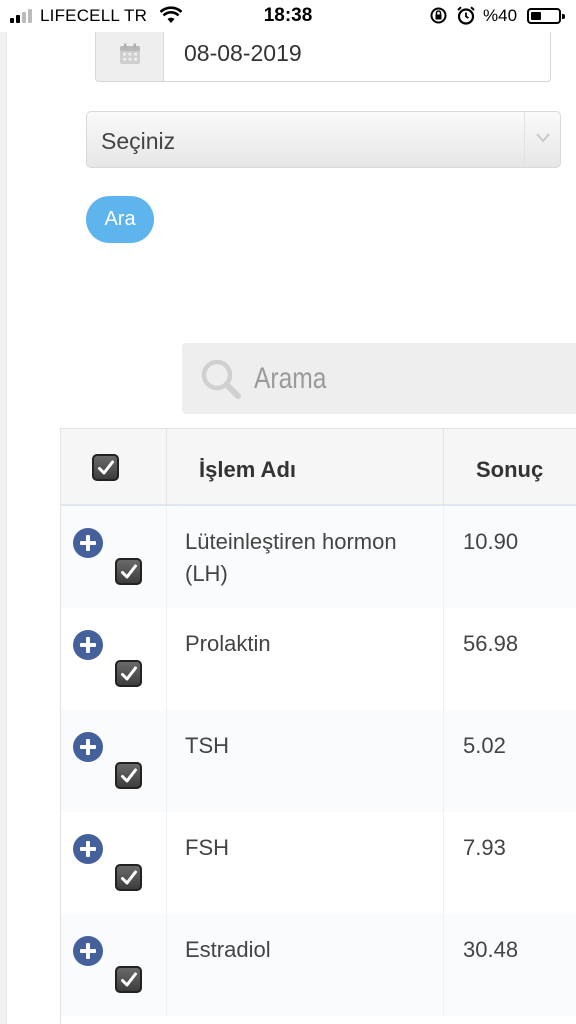  Describe the element at coordinates (318, 467) in the screenshot. I see `table-header: İşlem Adı Sonuç` at that location.